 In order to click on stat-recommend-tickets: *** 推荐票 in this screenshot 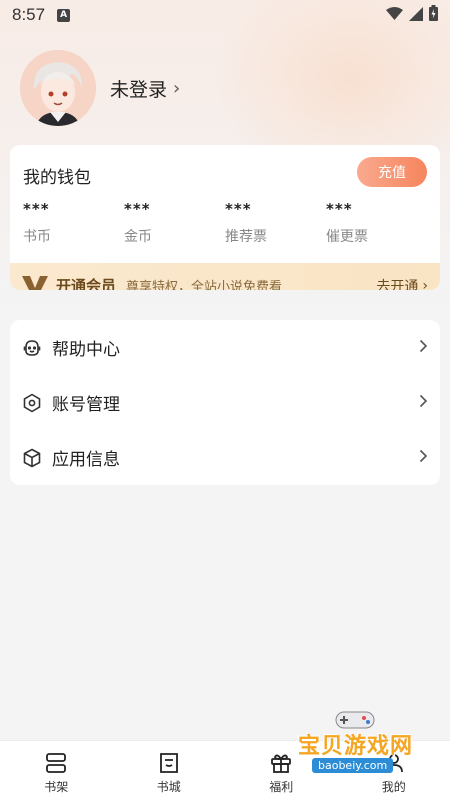, I will do `click(270, 223)`.